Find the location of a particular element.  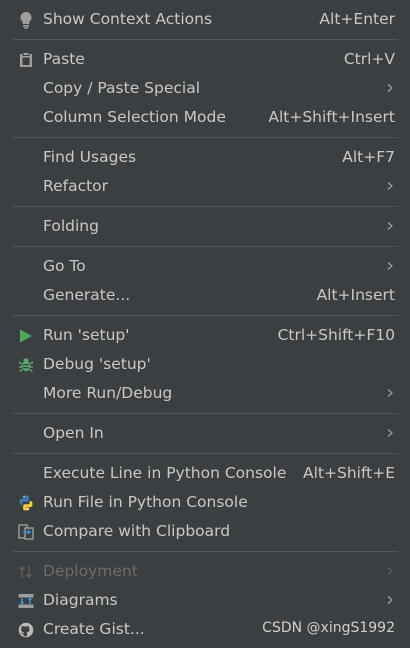

menu-item-shortcut: Ctrl+Shift+F10 is located at coordinates (336, 335).